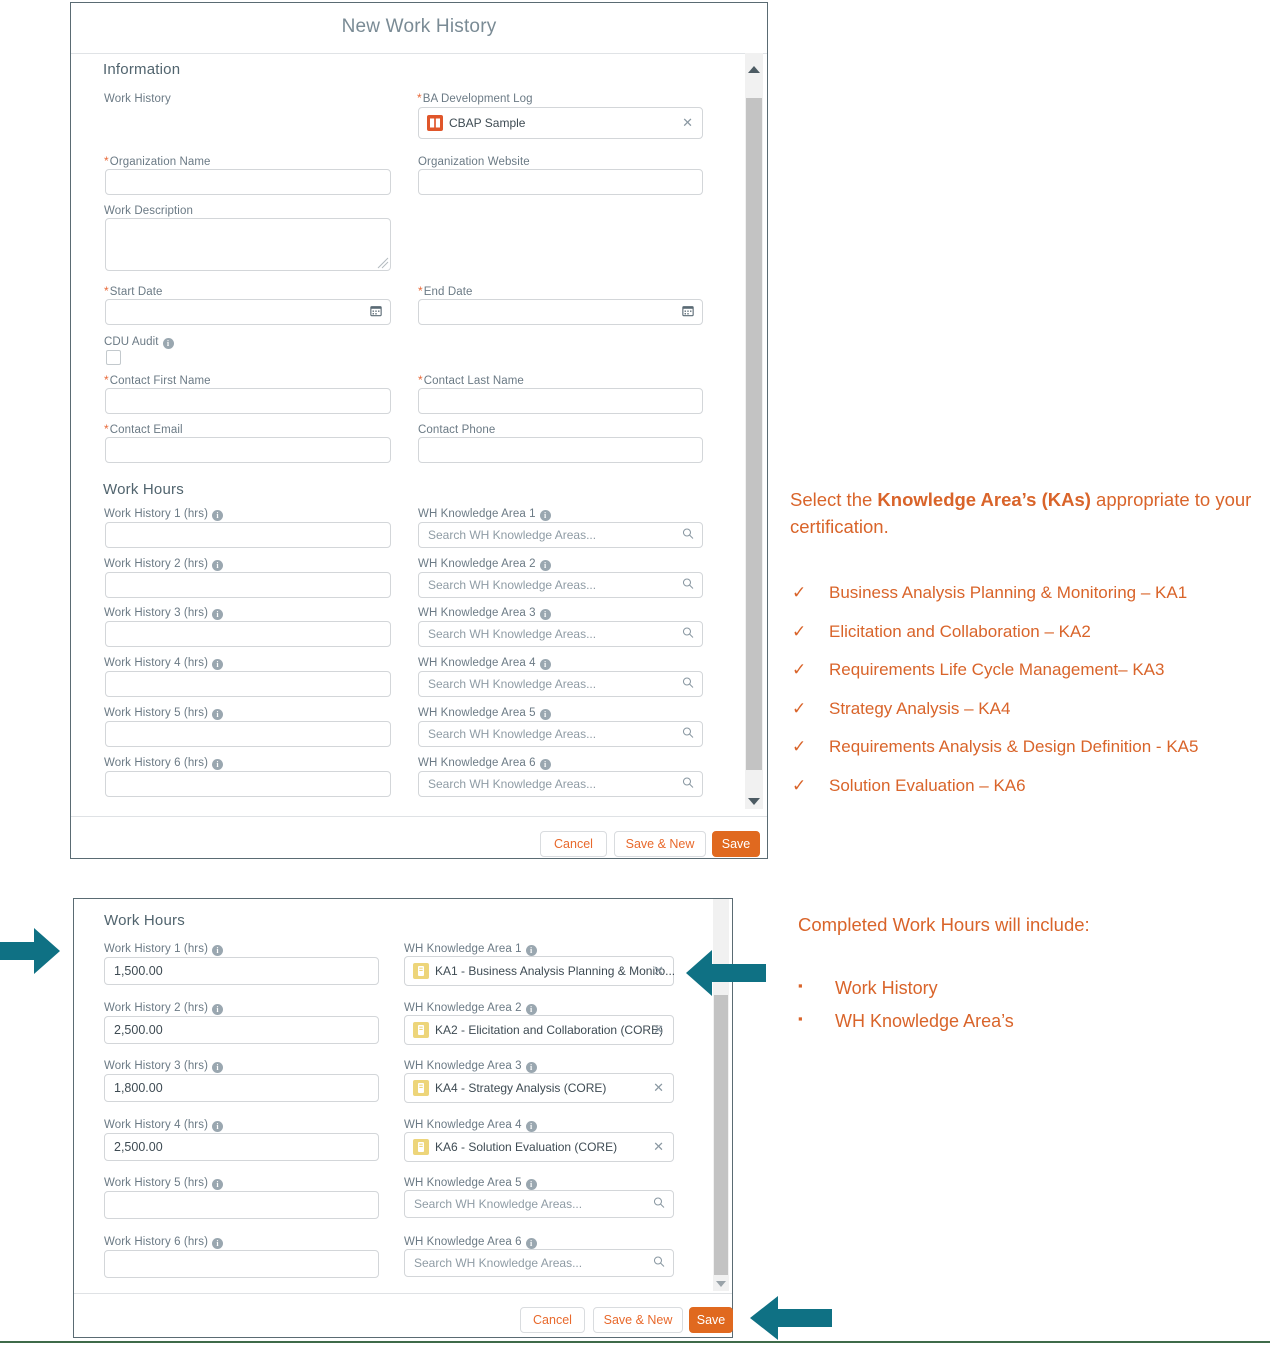 The height and width of the screenshot is (1345, 1270). Describe the element at coordinates (248, 450) in the screenshot. I see `contact-email-input` at that location.